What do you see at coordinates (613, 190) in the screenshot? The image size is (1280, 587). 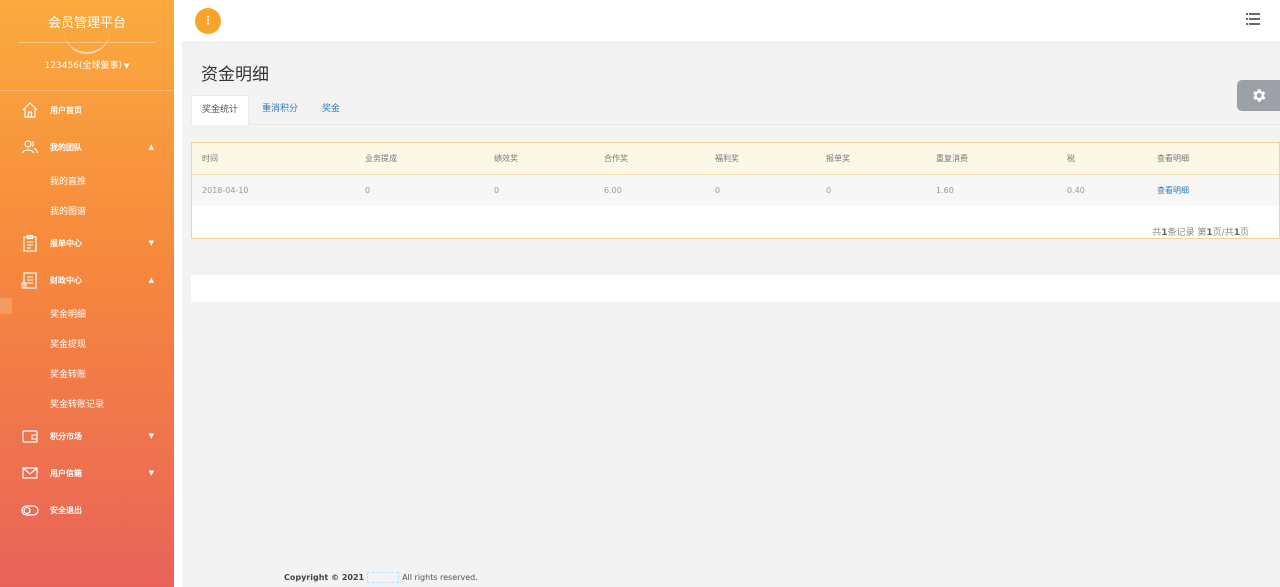 I see `table-cell: 6.00` at bounding box center [613, 190].